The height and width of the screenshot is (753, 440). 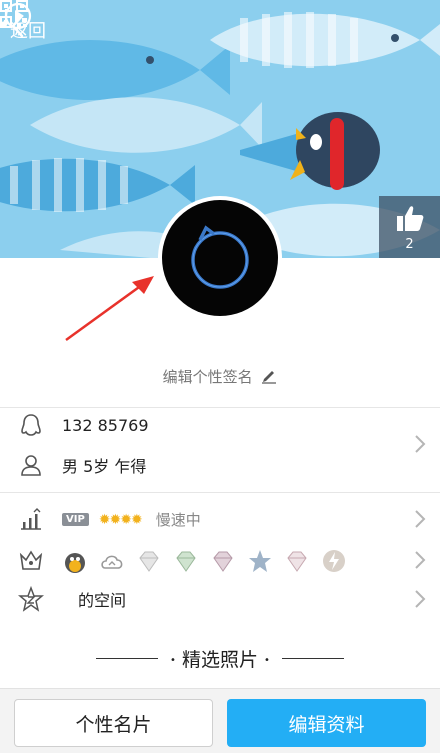 I want to click on growth-chart-icon, so click(x=31, y=519).